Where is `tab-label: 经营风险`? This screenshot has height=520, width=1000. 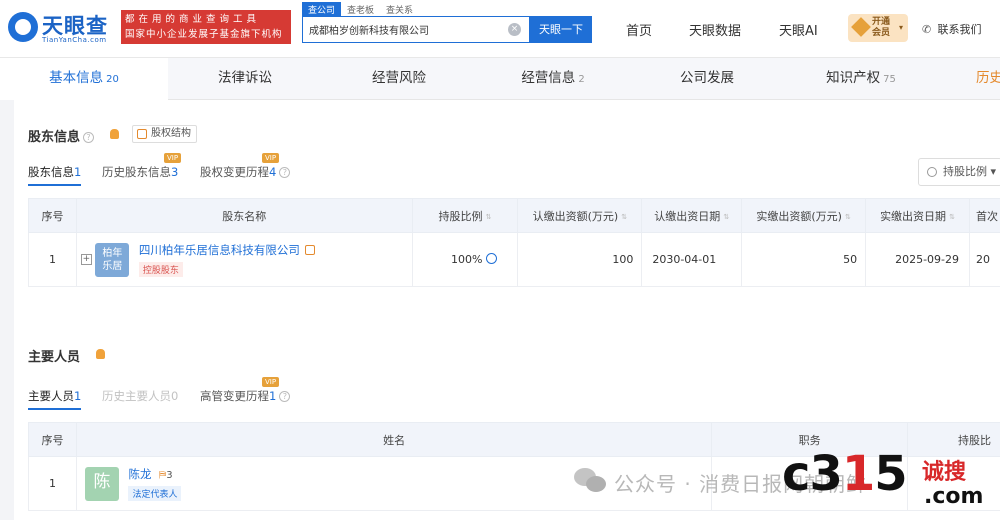
tab-label: 经营风险 is located at coordinates (399, 78).